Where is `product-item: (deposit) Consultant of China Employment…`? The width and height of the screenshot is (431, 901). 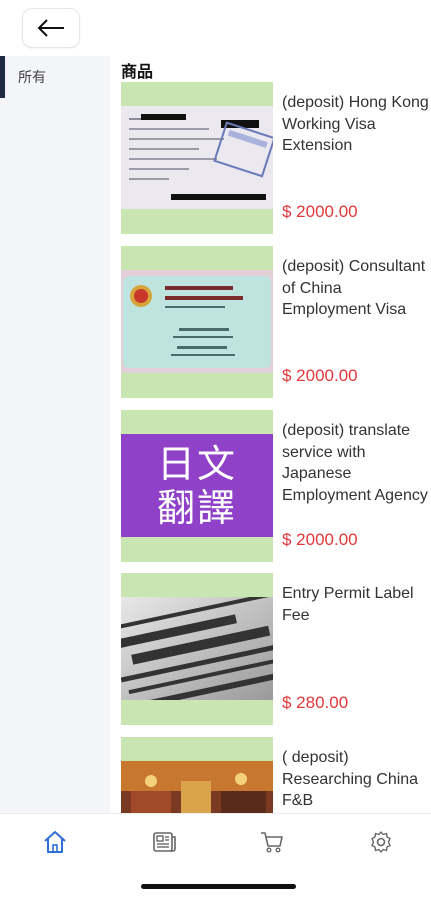
product-item: (deposit) Consultant of China Employment… is located at coordinates (276, 322).